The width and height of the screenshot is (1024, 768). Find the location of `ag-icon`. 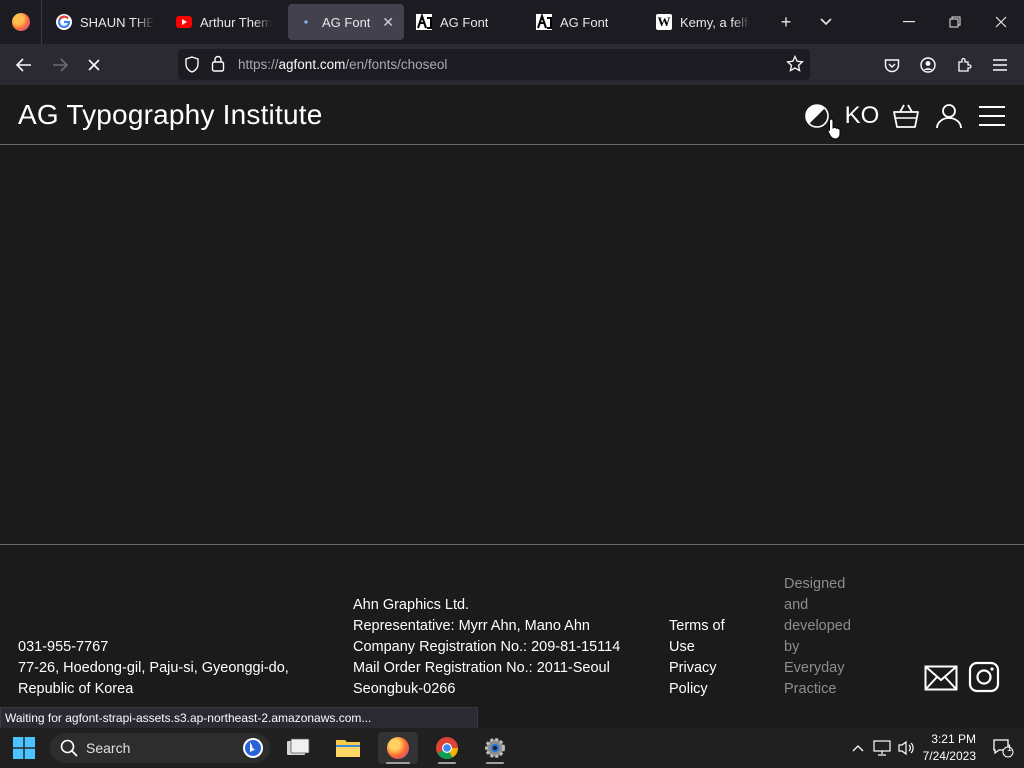

ag-icon is located at coordinates (424, 22).